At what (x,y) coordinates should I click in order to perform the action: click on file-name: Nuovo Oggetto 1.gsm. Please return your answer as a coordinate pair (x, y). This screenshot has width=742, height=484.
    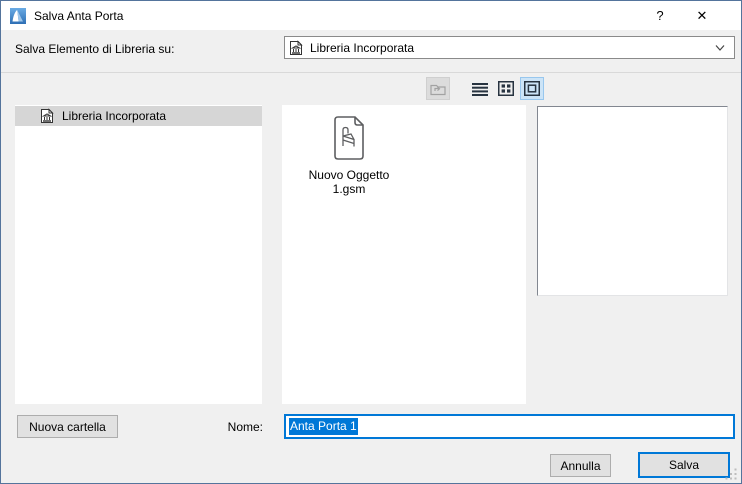
    Looking at the image, I should click on (349, 182).